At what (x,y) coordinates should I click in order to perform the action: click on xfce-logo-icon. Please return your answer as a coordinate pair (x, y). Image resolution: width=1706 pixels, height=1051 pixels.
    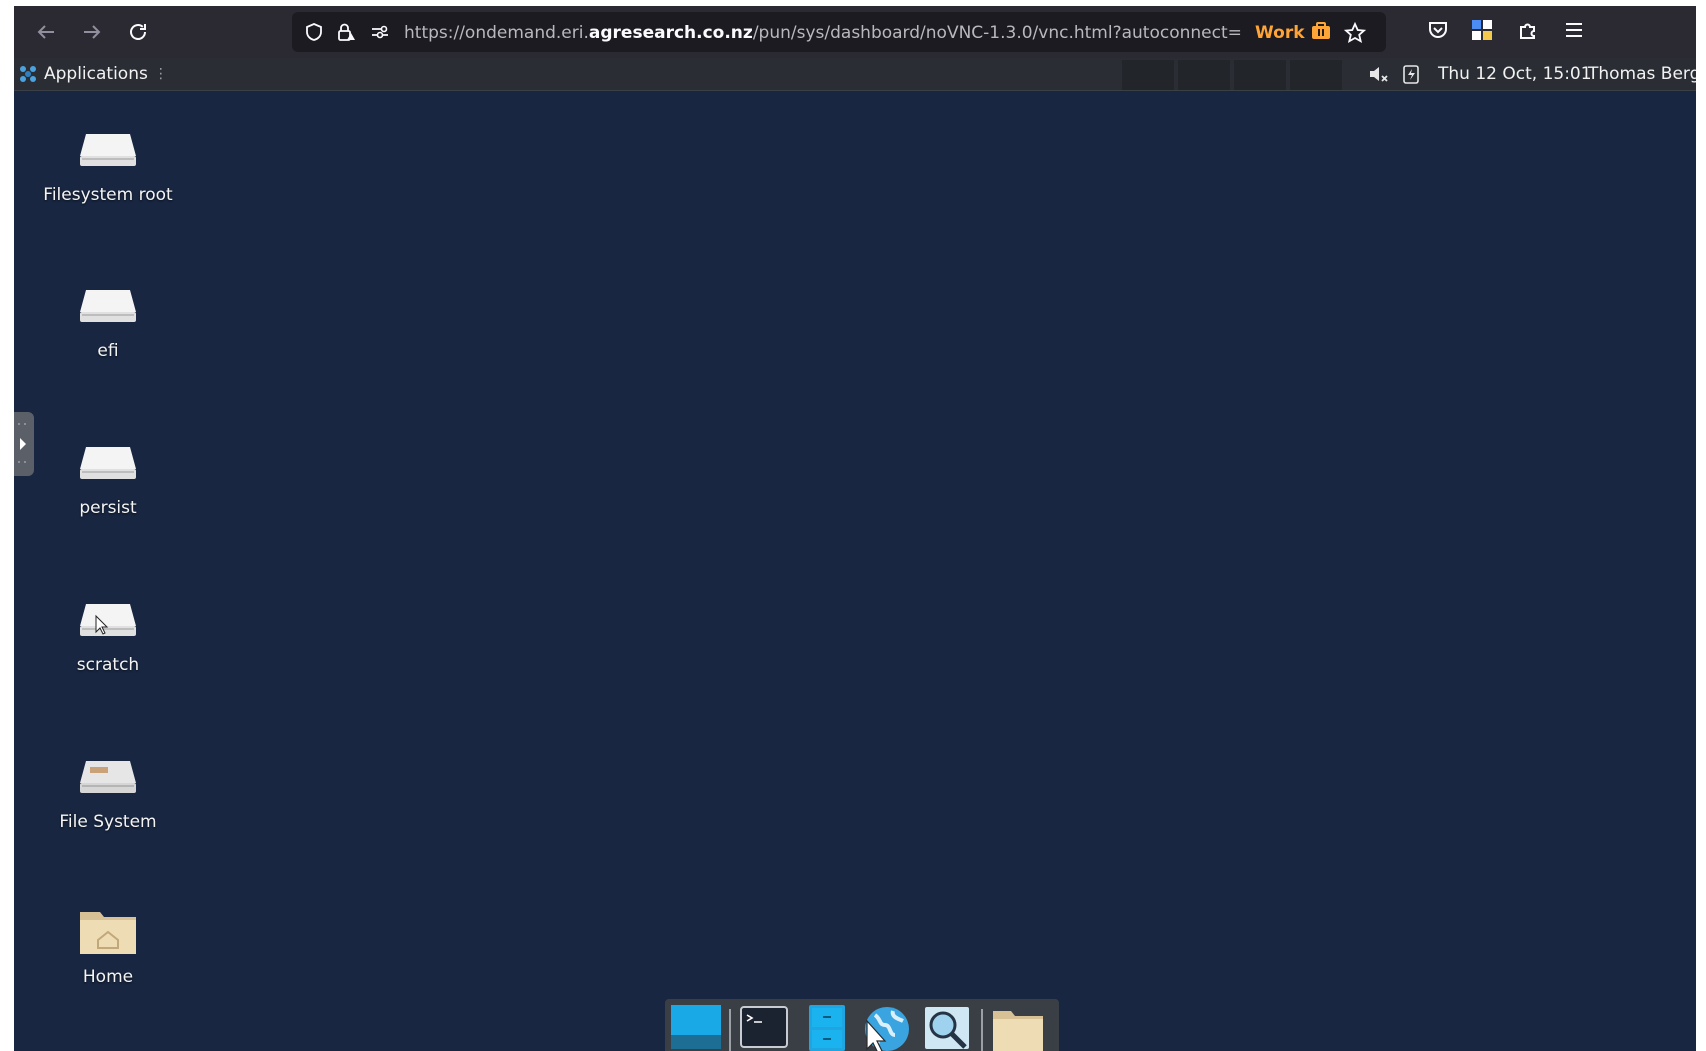
    Looking at the image, I should click on (28, 74).